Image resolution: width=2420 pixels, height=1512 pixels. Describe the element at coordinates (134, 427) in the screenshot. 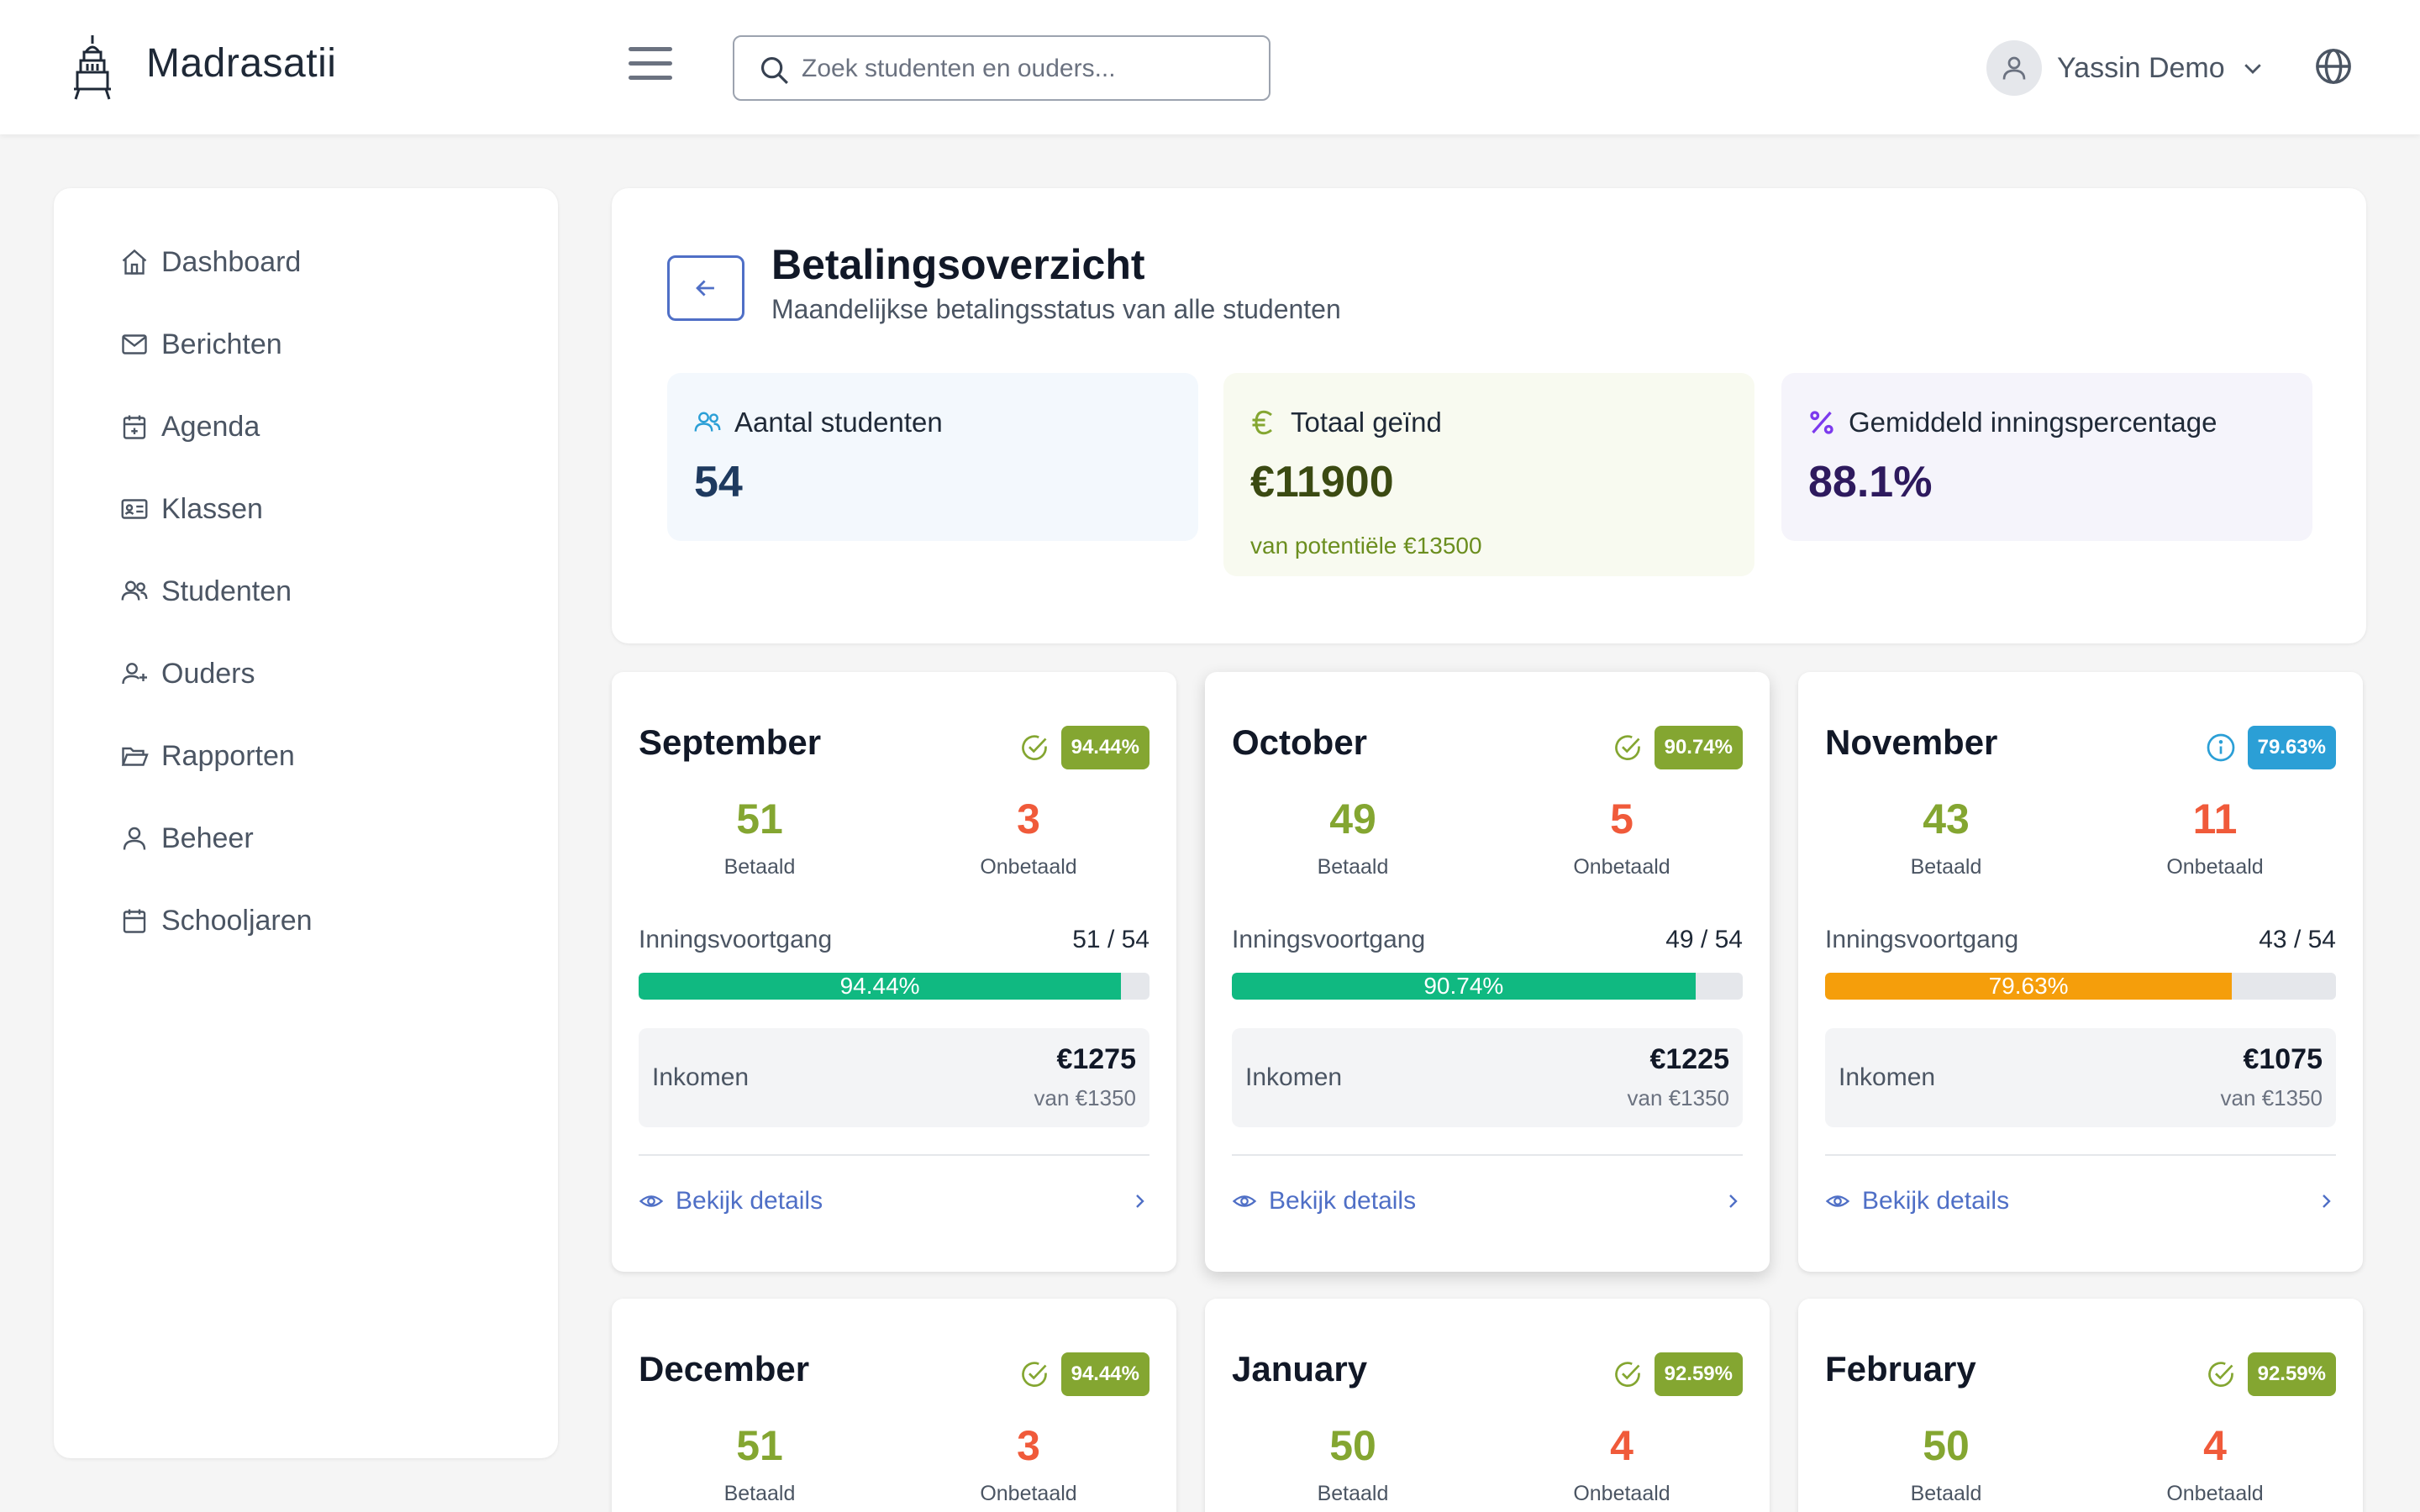

I see `calendar-plus-icon` at that location.